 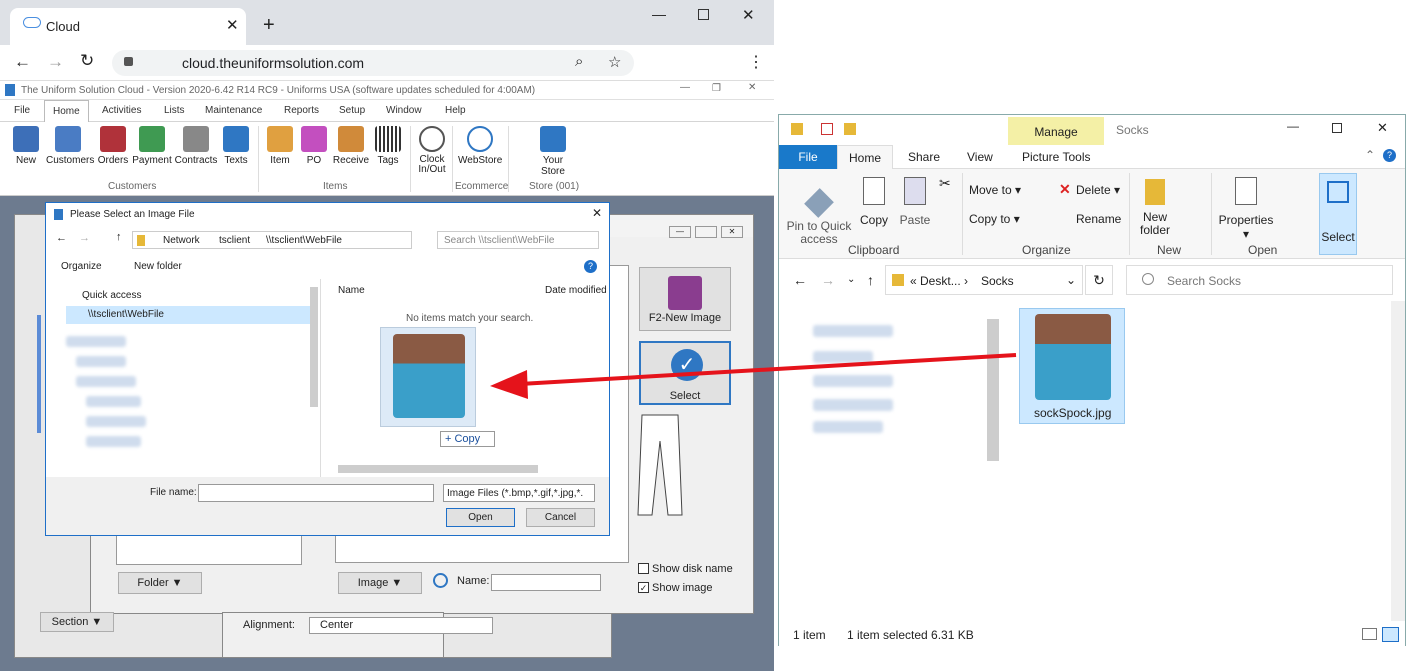 What do you see at coordinates (924, 157) in the screenshot?
I see `tab-share: Share` at bounding box center [924, 157].